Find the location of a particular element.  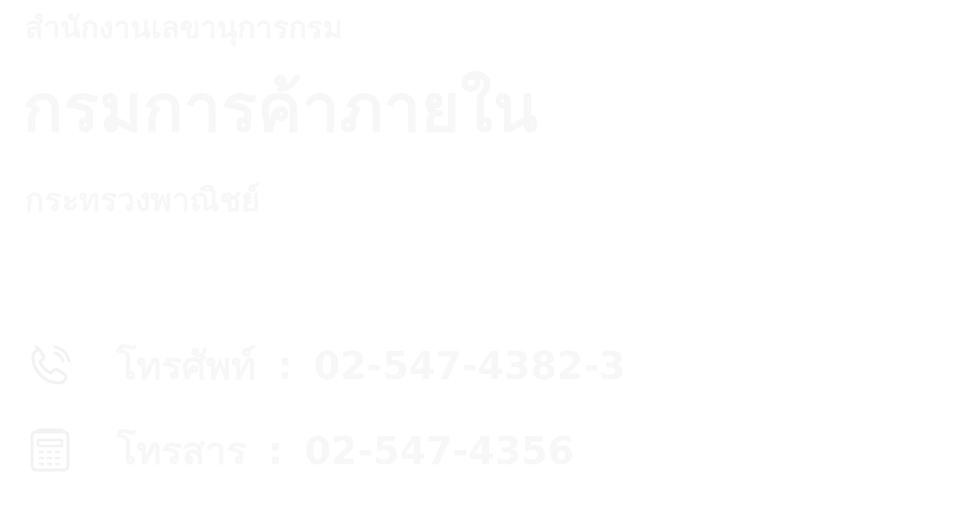

fax-contact-row: โทรสาร : 02-547-4356 is located at coordinates (299, 451).